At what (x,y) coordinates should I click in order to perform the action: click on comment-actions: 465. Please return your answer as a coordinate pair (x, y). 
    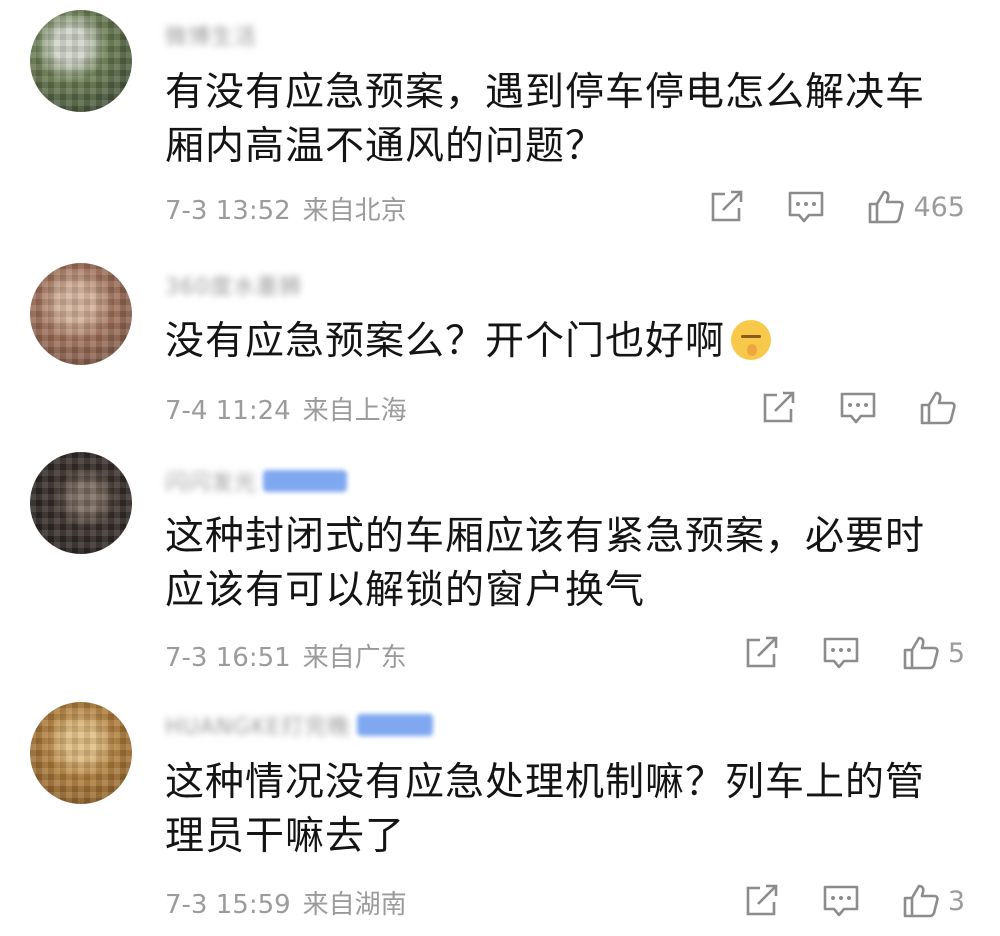
    Looking at the image, I should click on (816, 207).